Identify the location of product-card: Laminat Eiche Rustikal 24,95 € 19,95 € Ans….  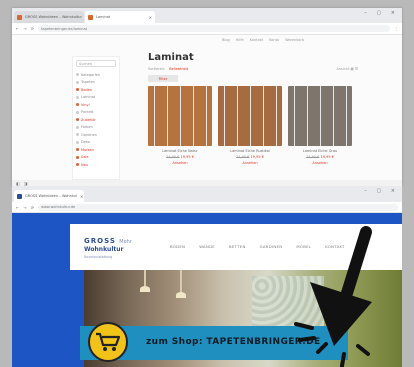
(250, 125).